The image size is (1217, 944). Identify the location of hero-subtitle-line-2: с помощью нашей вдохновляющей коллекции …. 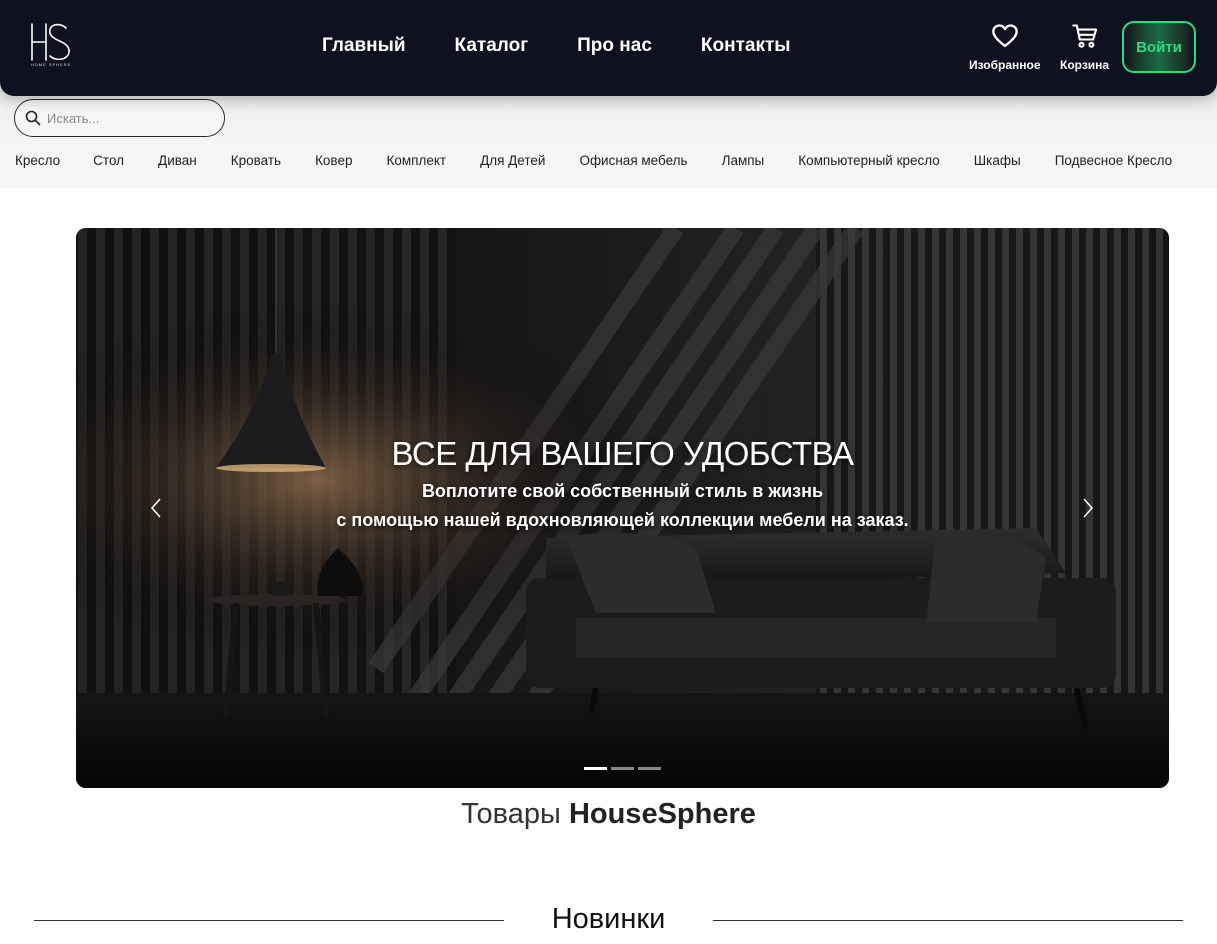
(622, 520).